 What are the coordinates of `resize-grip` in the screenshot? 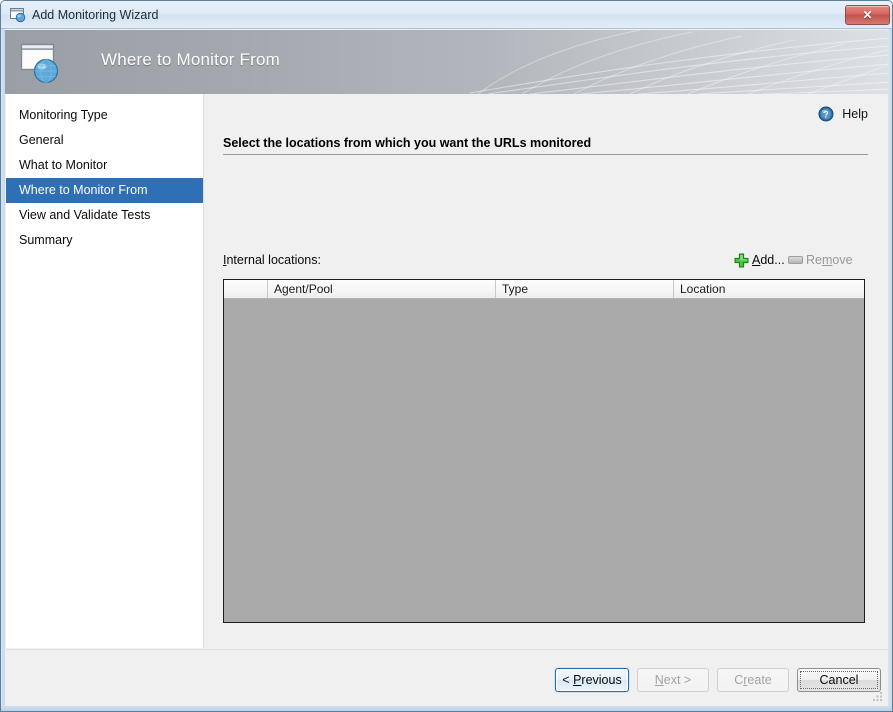 It's located at (877, 696).